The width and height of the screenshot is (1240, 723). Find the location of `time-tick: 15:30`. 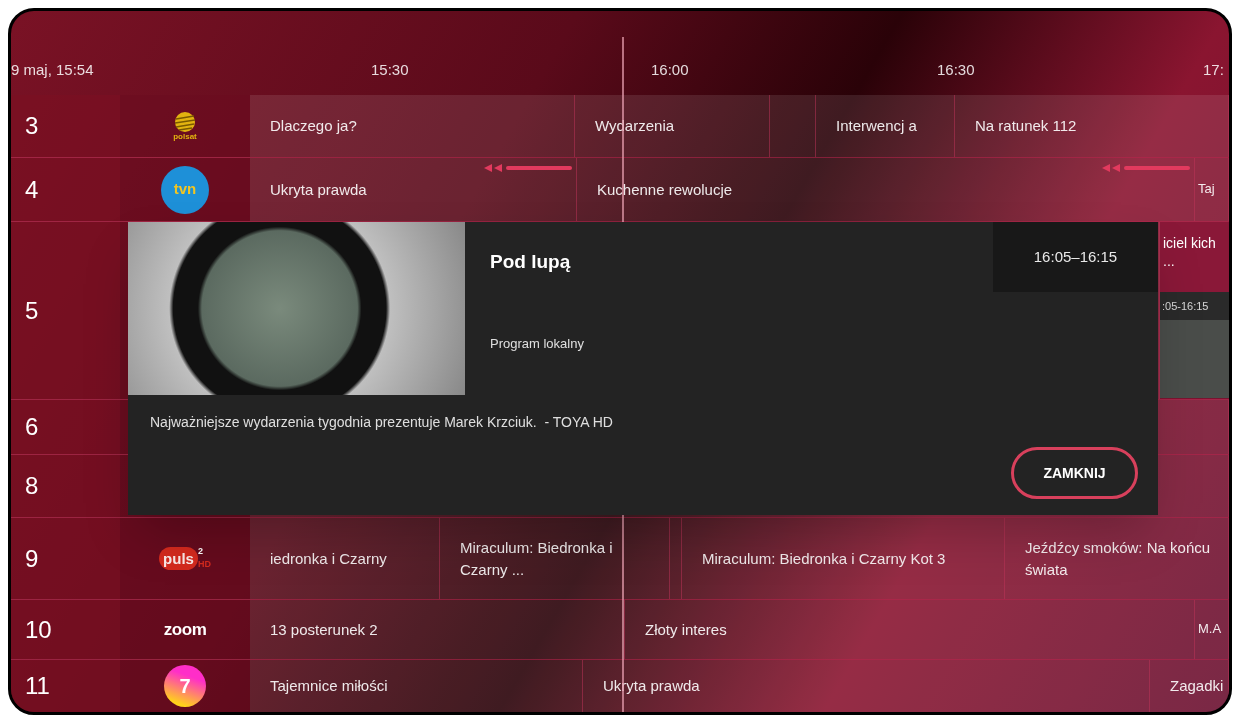

time-tick: 15:30 is located at coordinates (390, 70).